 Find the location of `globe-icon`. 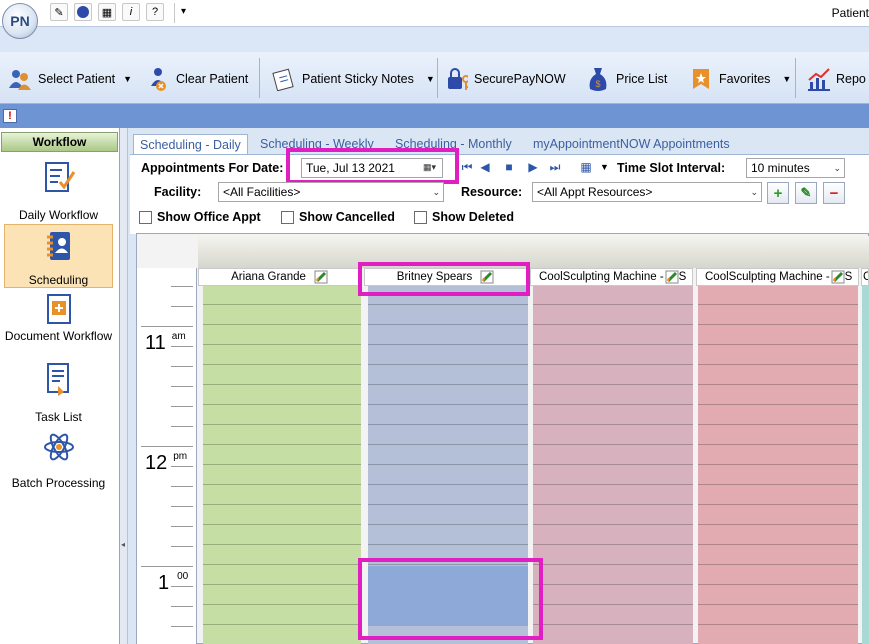

globe-icon is located at coordinates (83, 12).